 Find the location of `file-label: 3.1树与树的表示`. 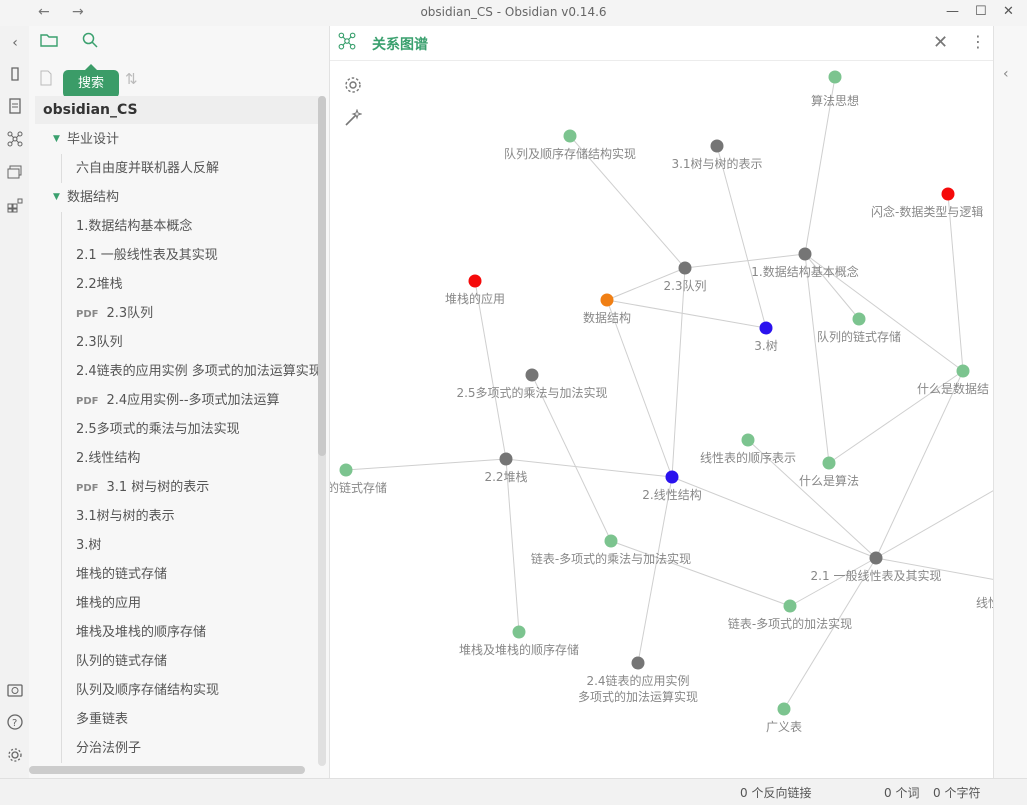

file-label: 3.1树与树的表示 is located at coordinates (125, 516).